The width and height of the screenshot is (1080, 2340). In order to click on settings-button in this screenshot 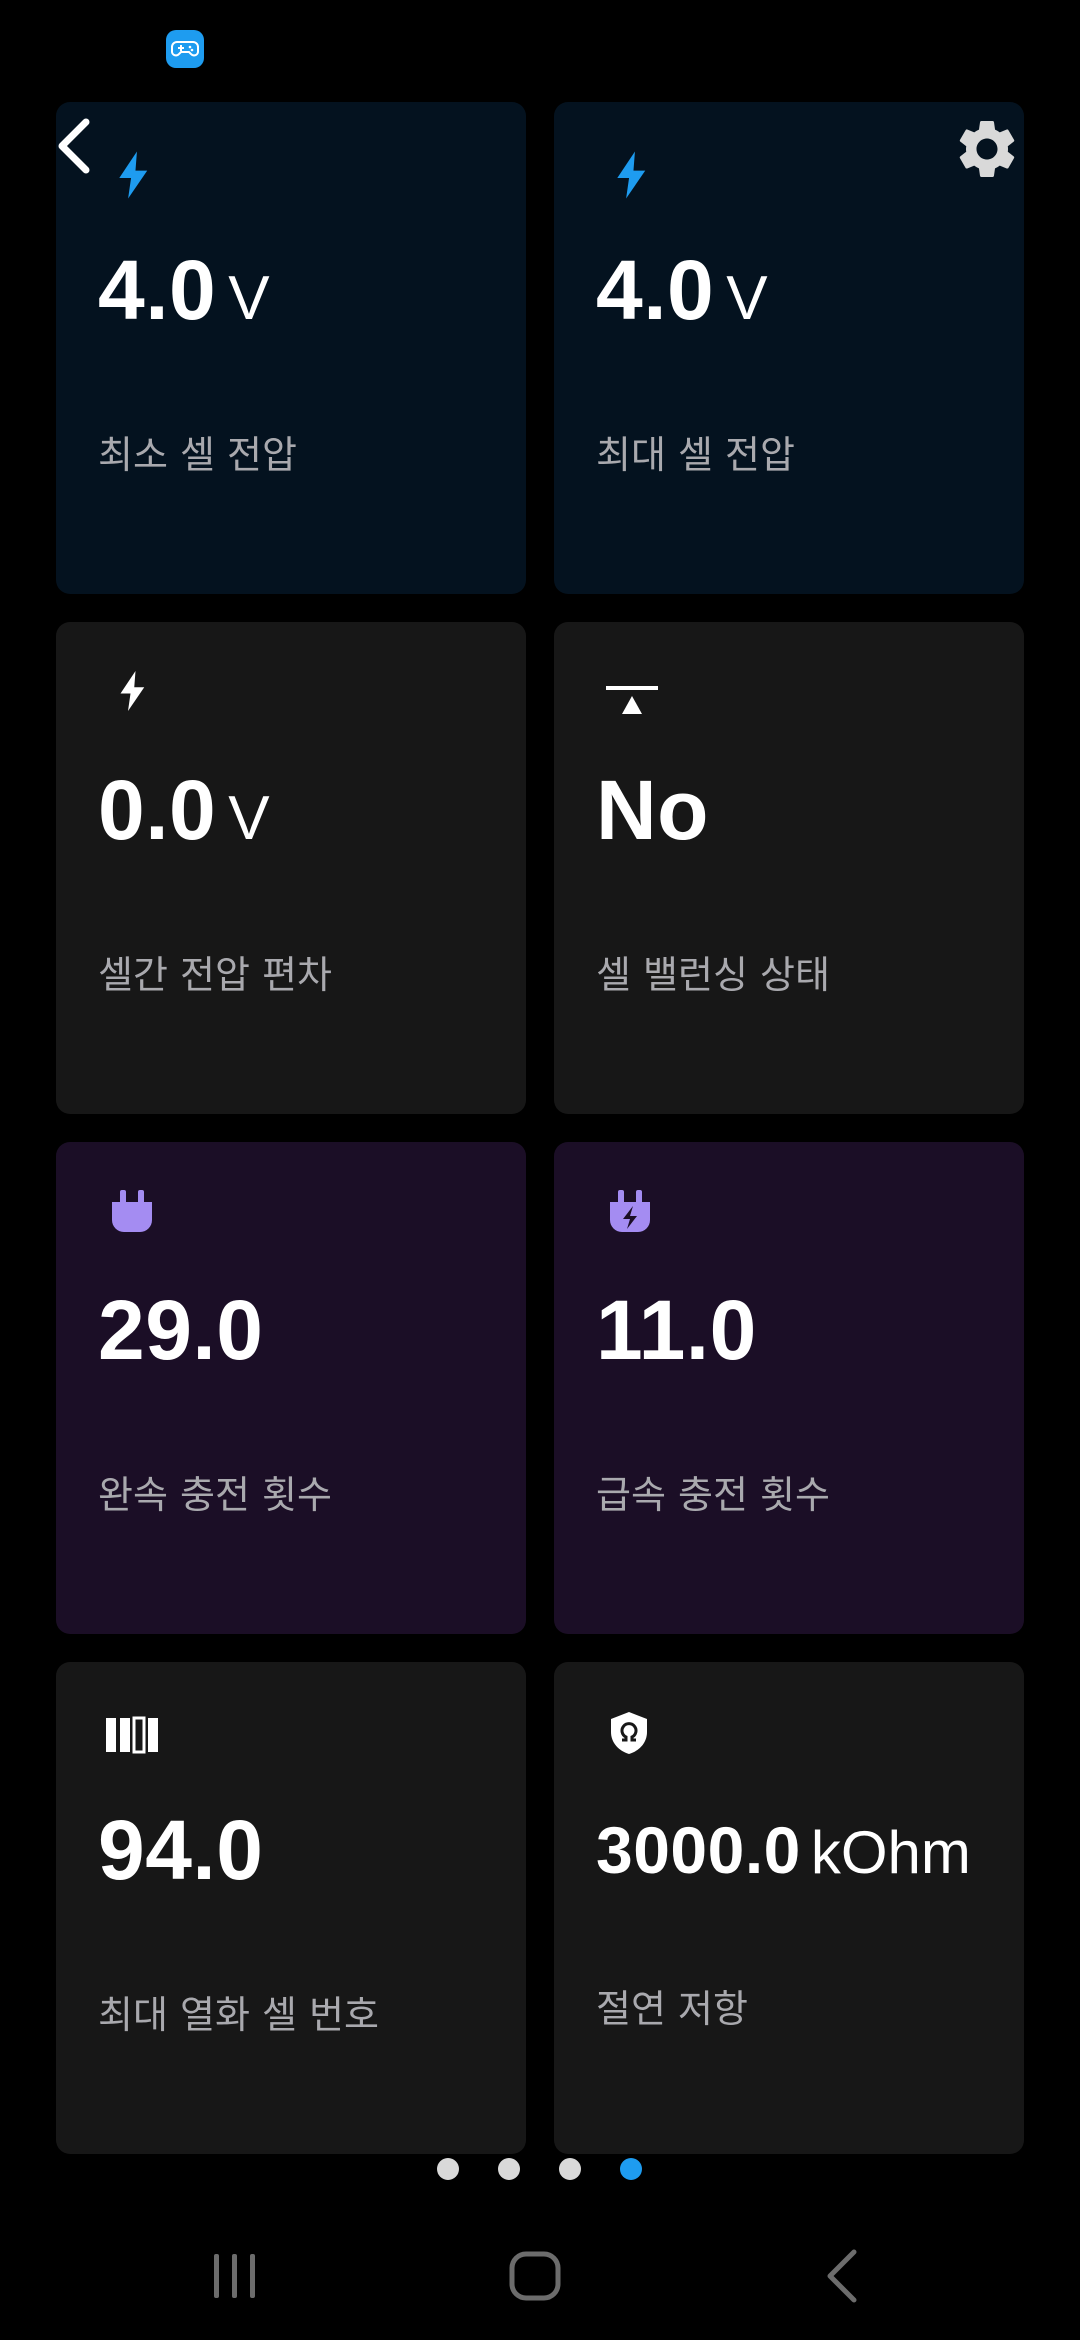, I will do `click(987, 149)`.